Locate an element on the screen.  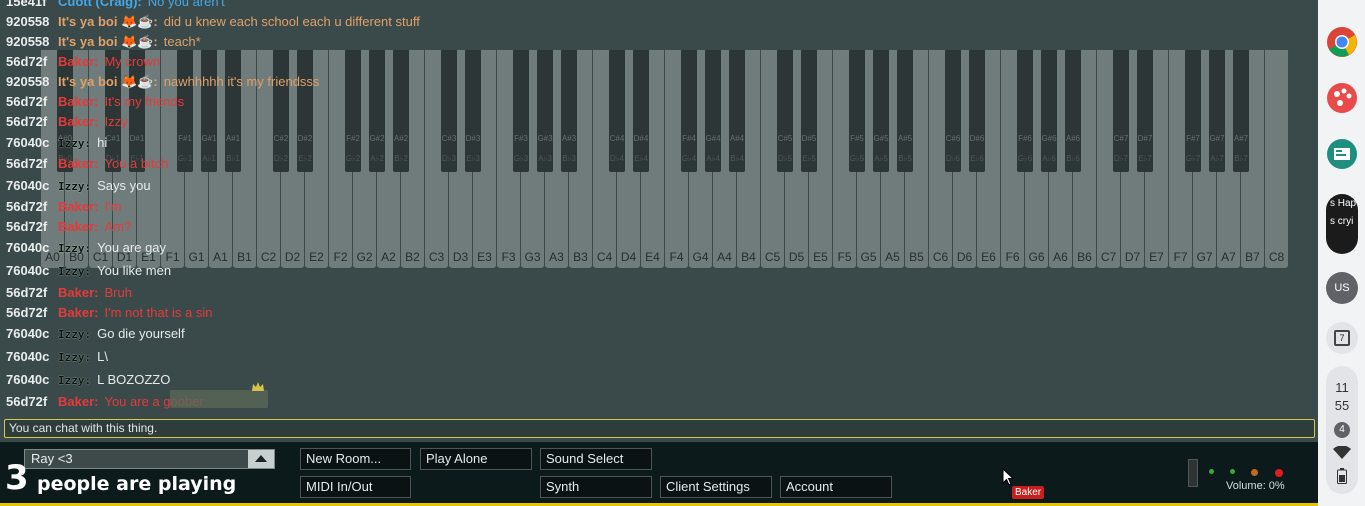
synth-button: Synth is located at coordinates (596, 487).